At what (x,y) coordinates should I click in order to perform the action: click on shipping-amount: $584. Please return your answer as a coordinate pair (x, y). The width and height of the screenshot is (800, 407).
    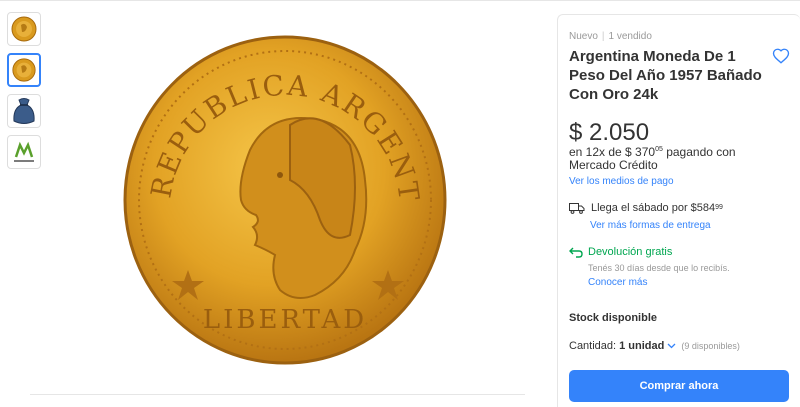
    Looking at the image, I should click on (703, 208).